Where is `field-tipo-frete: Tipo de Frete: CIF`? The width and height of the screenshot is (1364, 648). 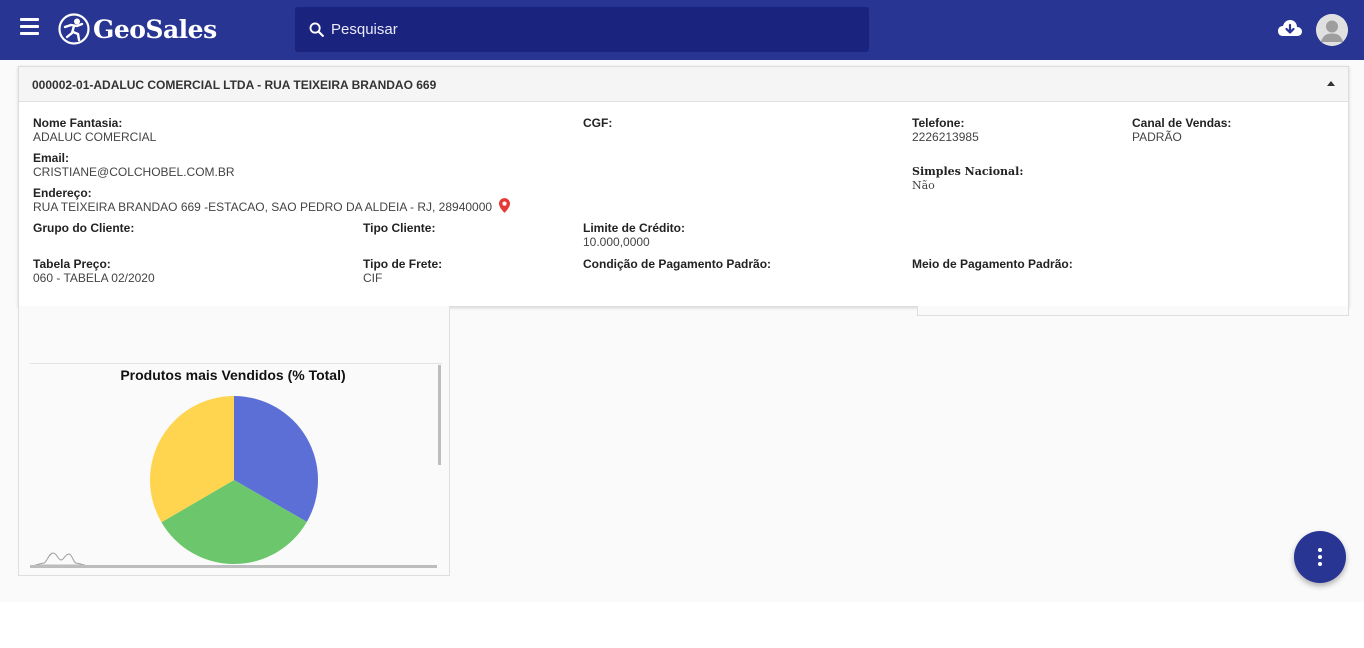
field-tipo-frete: Tipo de Frete: CIF is located at coordinates (402, 271).